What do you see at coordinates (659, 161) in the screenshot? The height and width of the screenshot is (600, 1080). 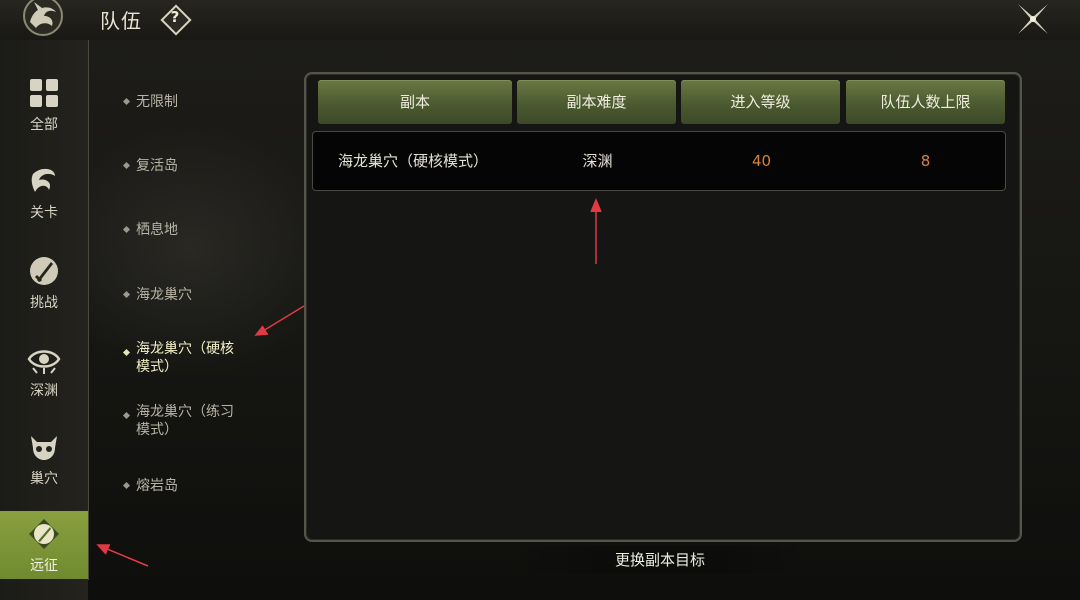 I see `table-row: 海龙巢穴（硬核模式） 深渊 40 8` at bounding box center [659, 161].